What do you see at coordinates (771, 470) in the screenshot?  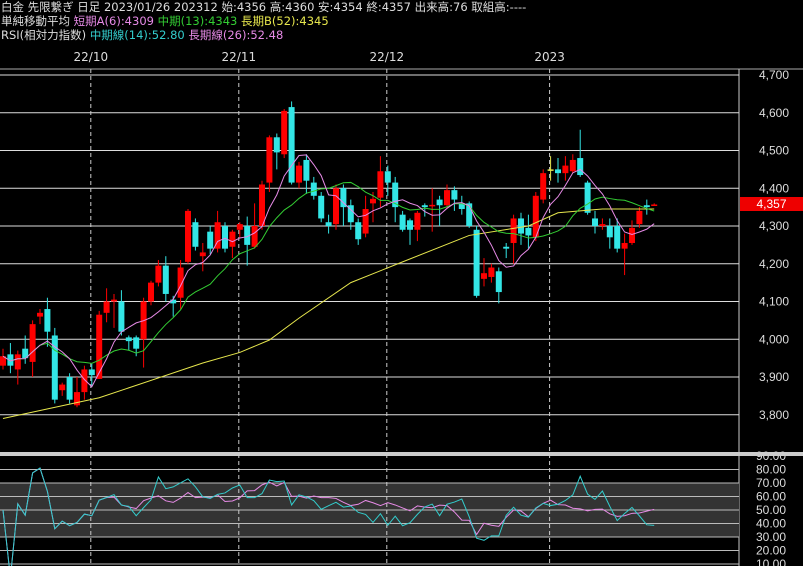 I see `rsi-tick-label: 80.00` at bounding box center [771, 470].